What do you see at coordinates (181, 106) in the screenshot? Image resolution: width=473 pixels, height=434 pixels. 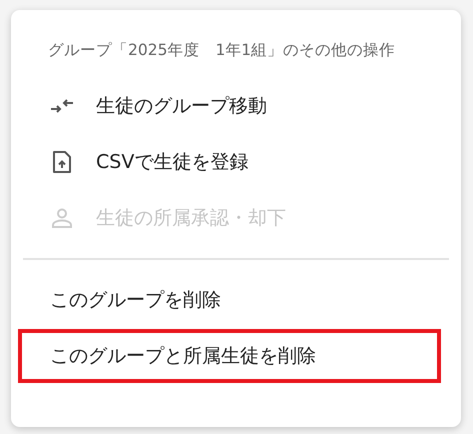 I see `menu-item-label: 生徒のグループ移動` at bounding box center [181, 106].